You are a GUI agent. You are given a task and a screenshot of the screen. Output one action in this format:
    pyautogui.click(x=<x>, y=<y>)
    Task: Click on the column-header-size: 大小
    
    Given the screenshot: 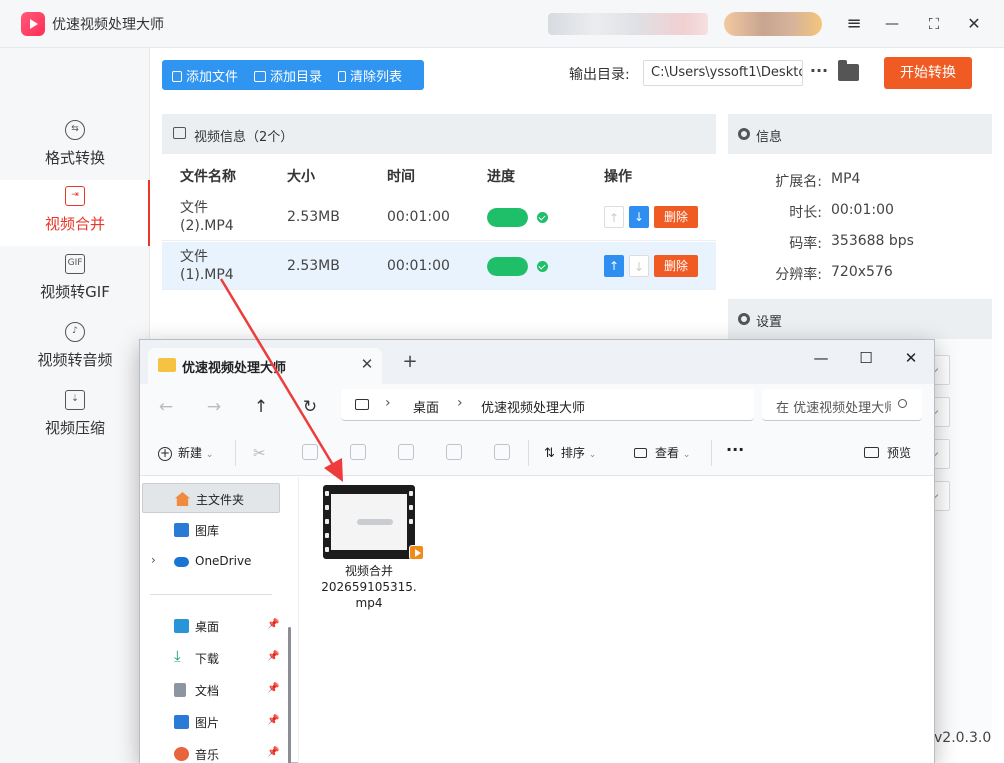 What is the action you would take?
    pyautogui.click(x=301, y=177)
    